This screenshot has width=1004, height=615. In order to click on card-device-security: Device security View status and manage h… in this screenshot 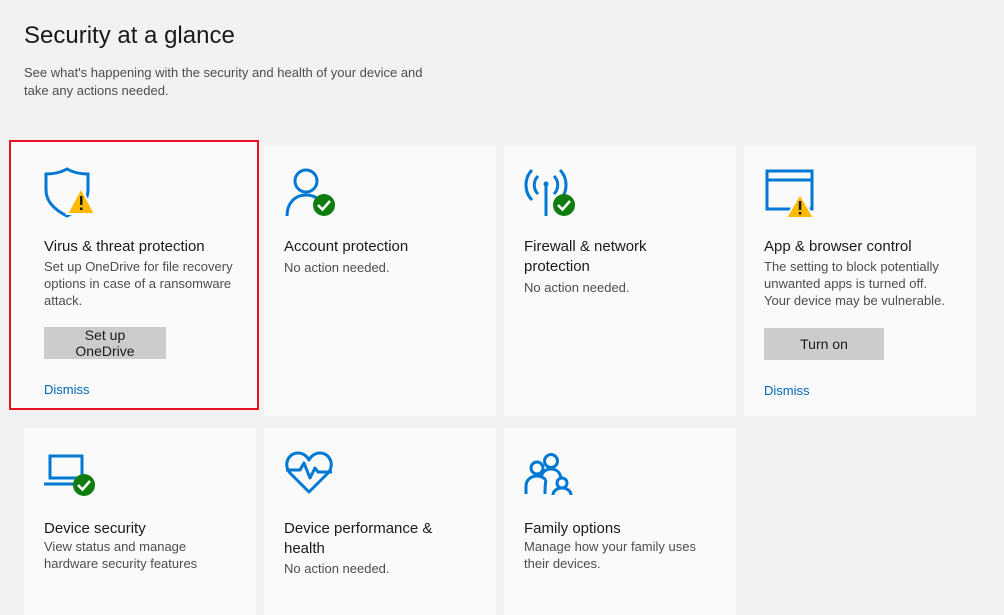, I will do `click(140, 521)`.